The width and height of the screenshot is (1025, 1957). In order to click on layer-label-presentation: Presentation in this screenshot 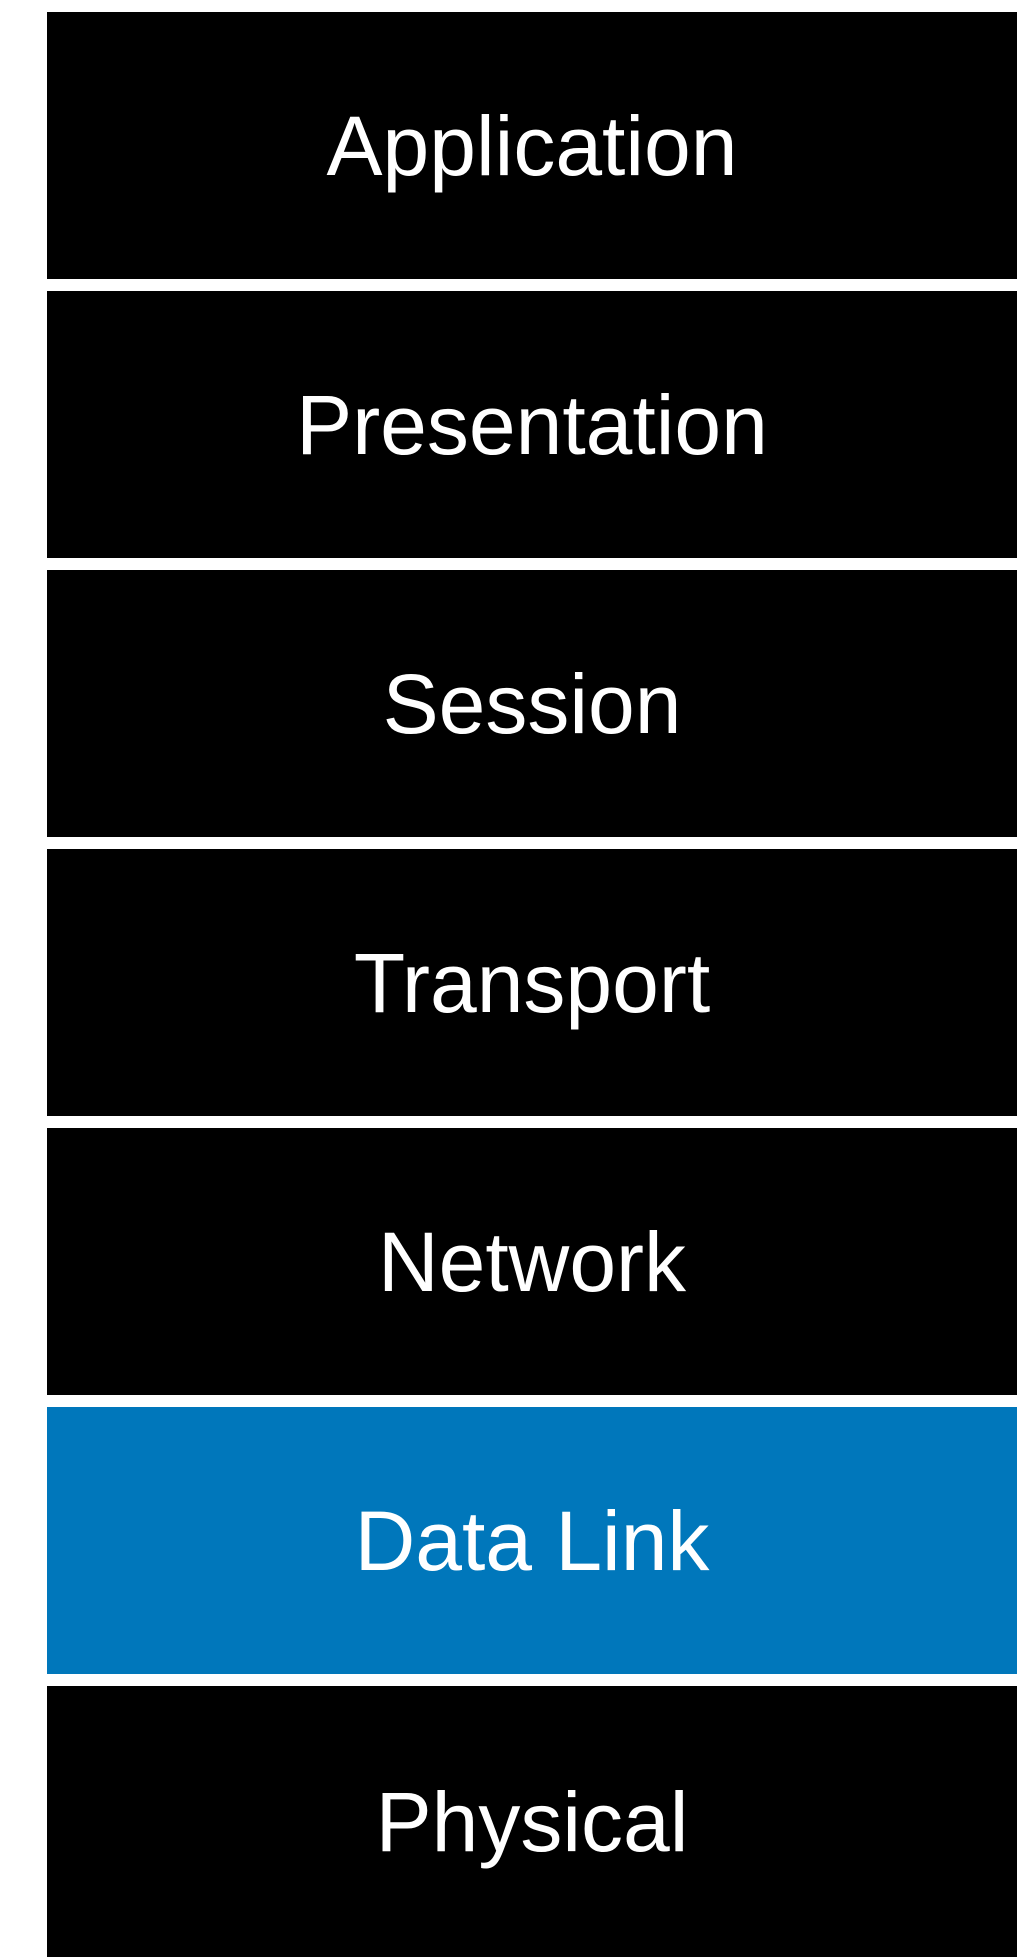, I will do `click(532, 424)`.